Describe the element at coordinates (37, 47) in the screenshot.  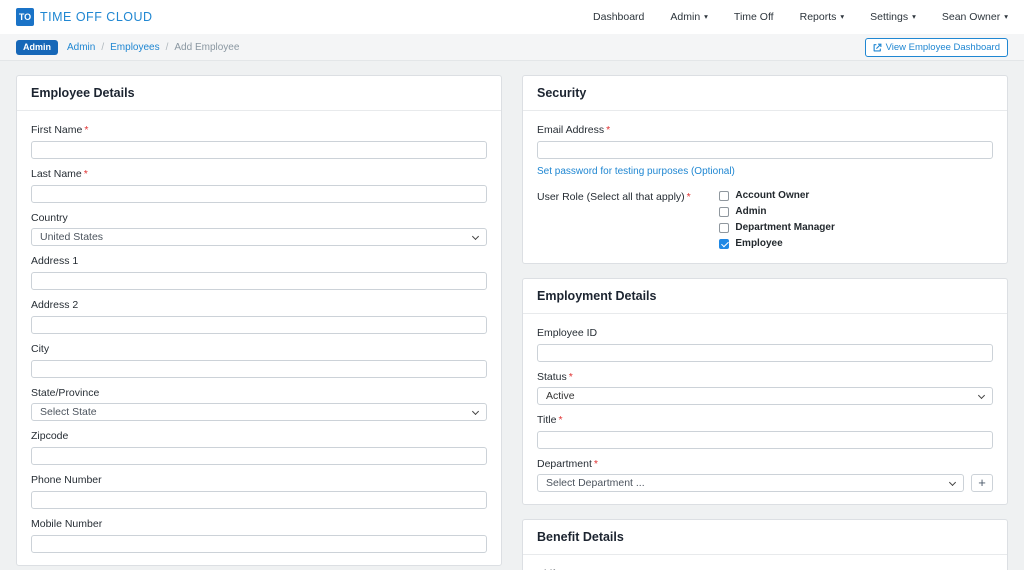
I see `admin-badge: Admin` at that location.